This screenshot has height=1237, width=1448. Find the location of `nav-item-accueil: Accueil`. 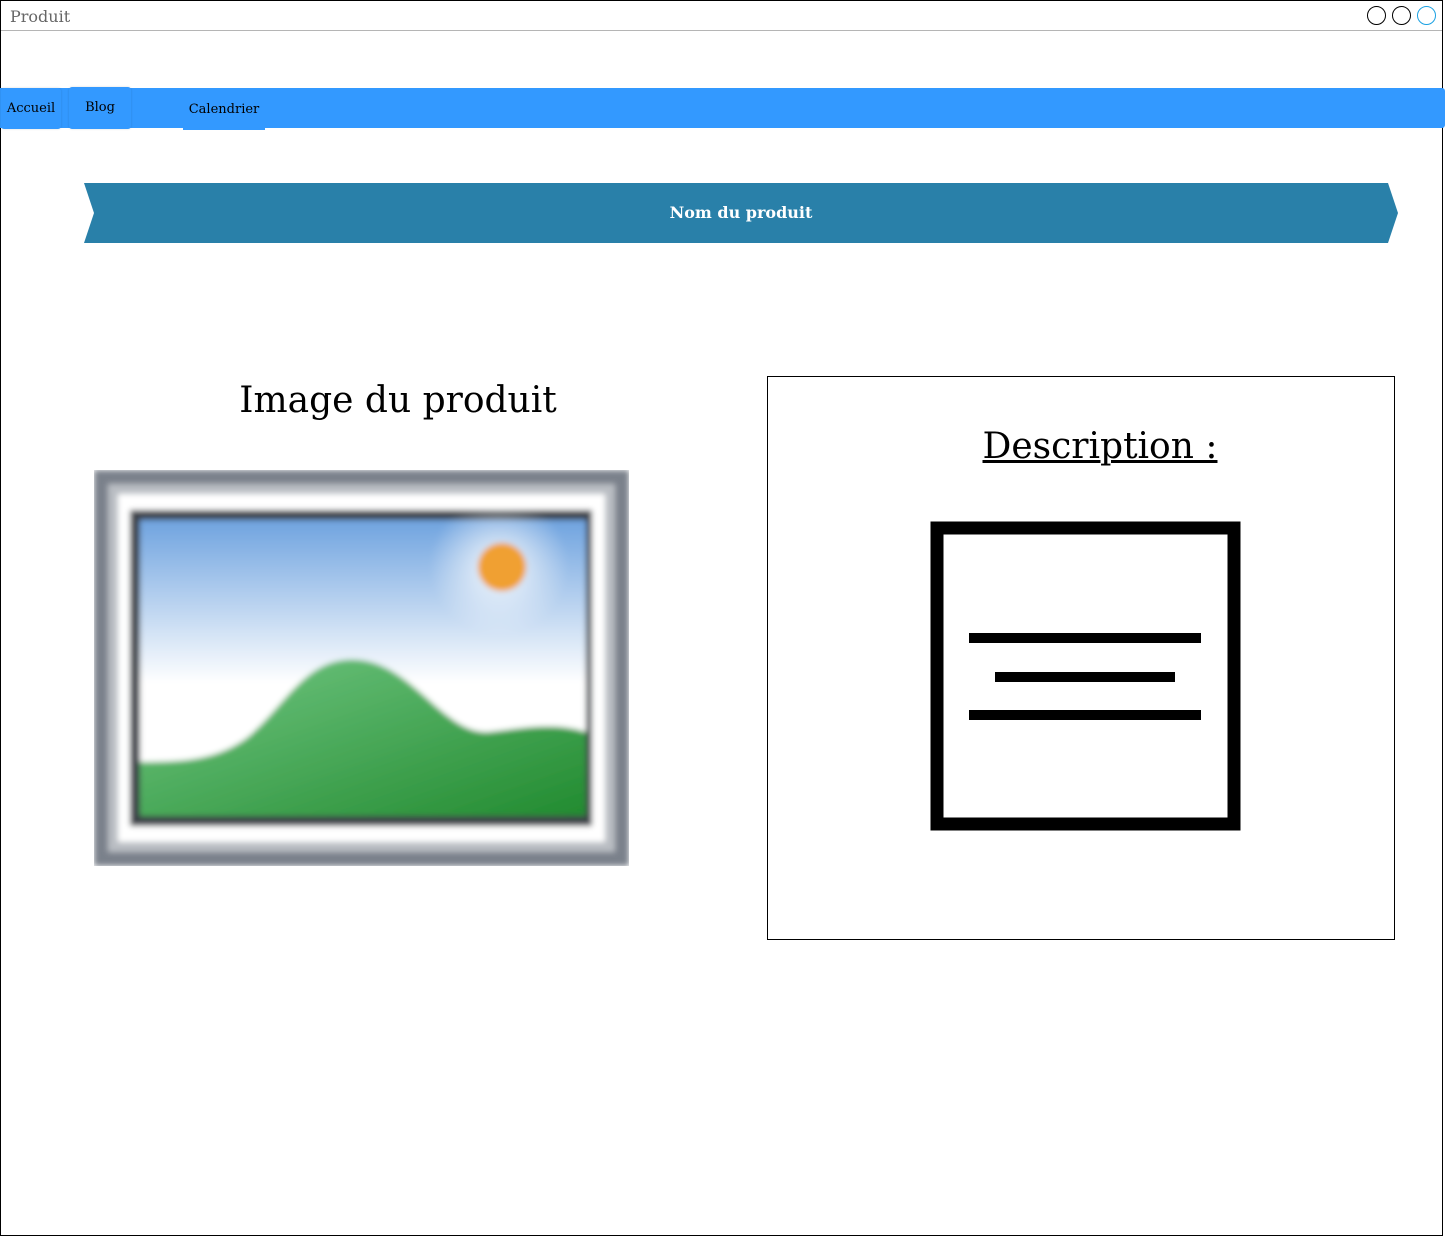

nav-item-accueil: Accueil is located at coordinates (31, 108).